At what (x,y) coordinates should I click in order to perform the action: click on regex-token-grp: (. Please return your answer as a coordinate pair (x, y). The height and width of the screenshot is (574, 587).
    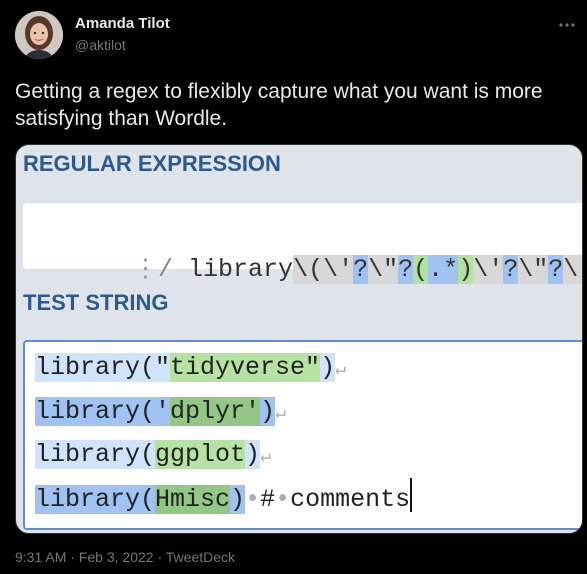
    Looking at the image, I should click on (421, 269).